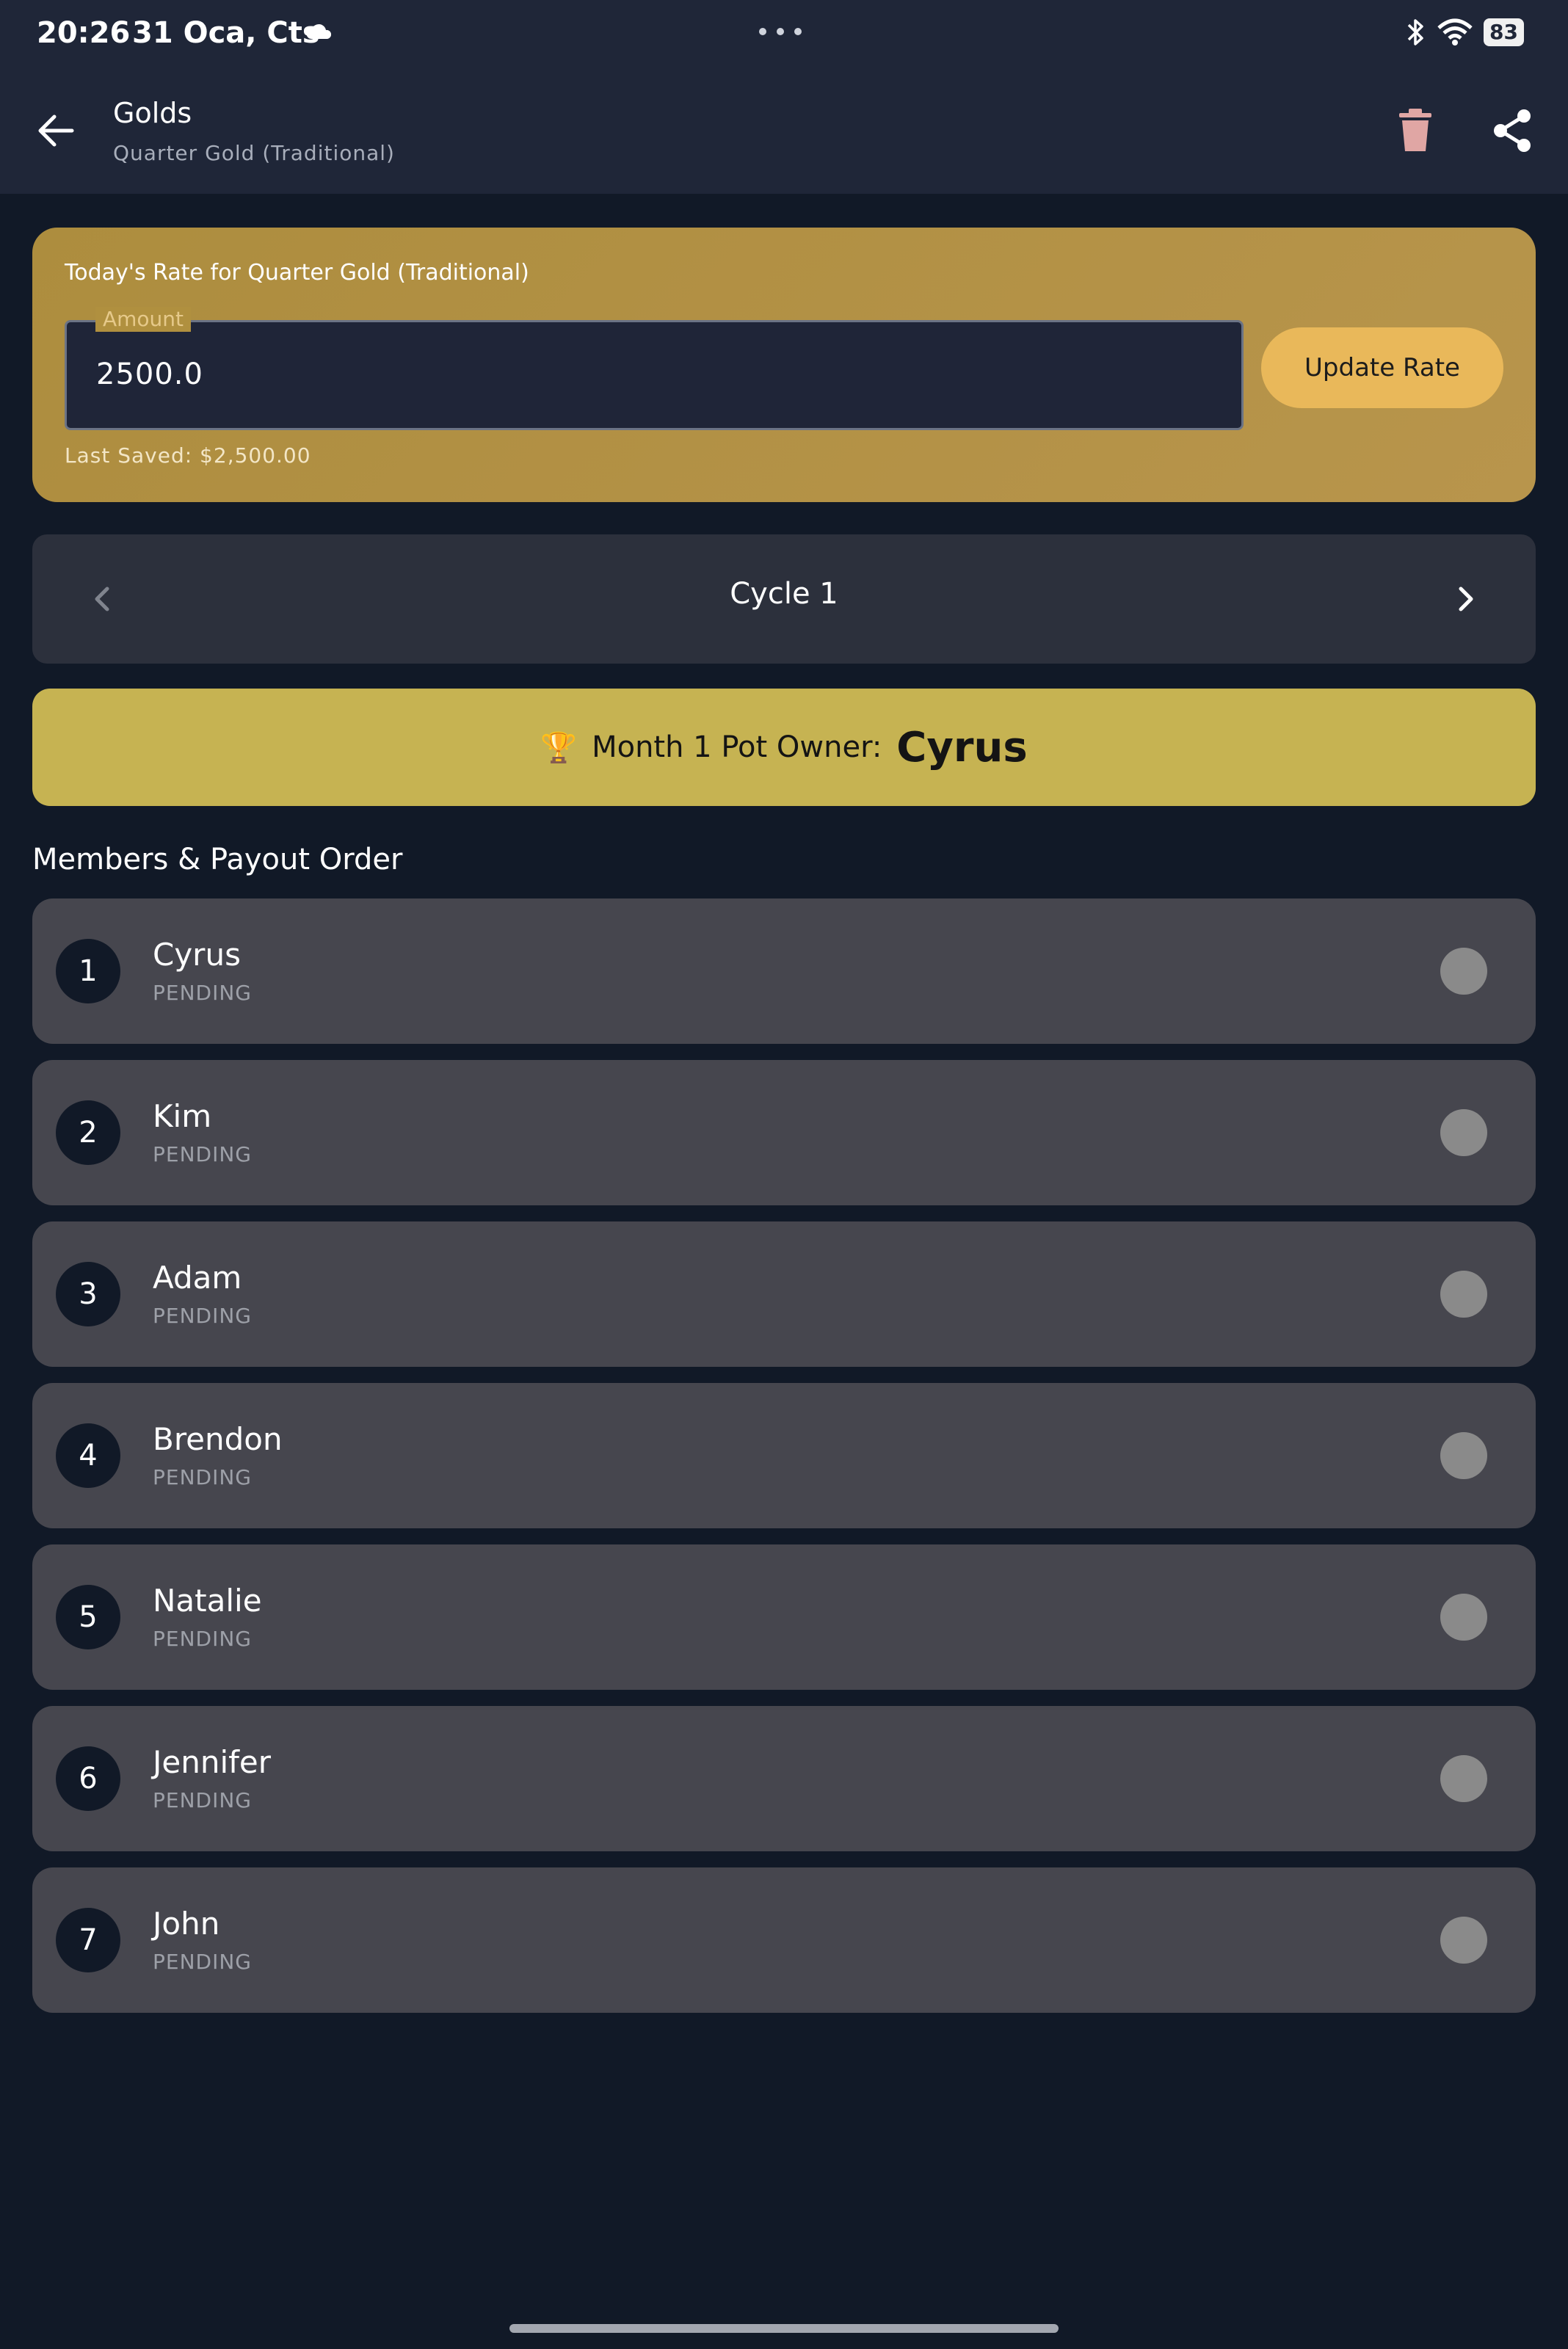 This screenshot has width=1568, height=2349. Describe the element at coordinates (784, 135) in the screenshot. I see `app-bar: Golds Quarter Gold (Traditional)` at that location.